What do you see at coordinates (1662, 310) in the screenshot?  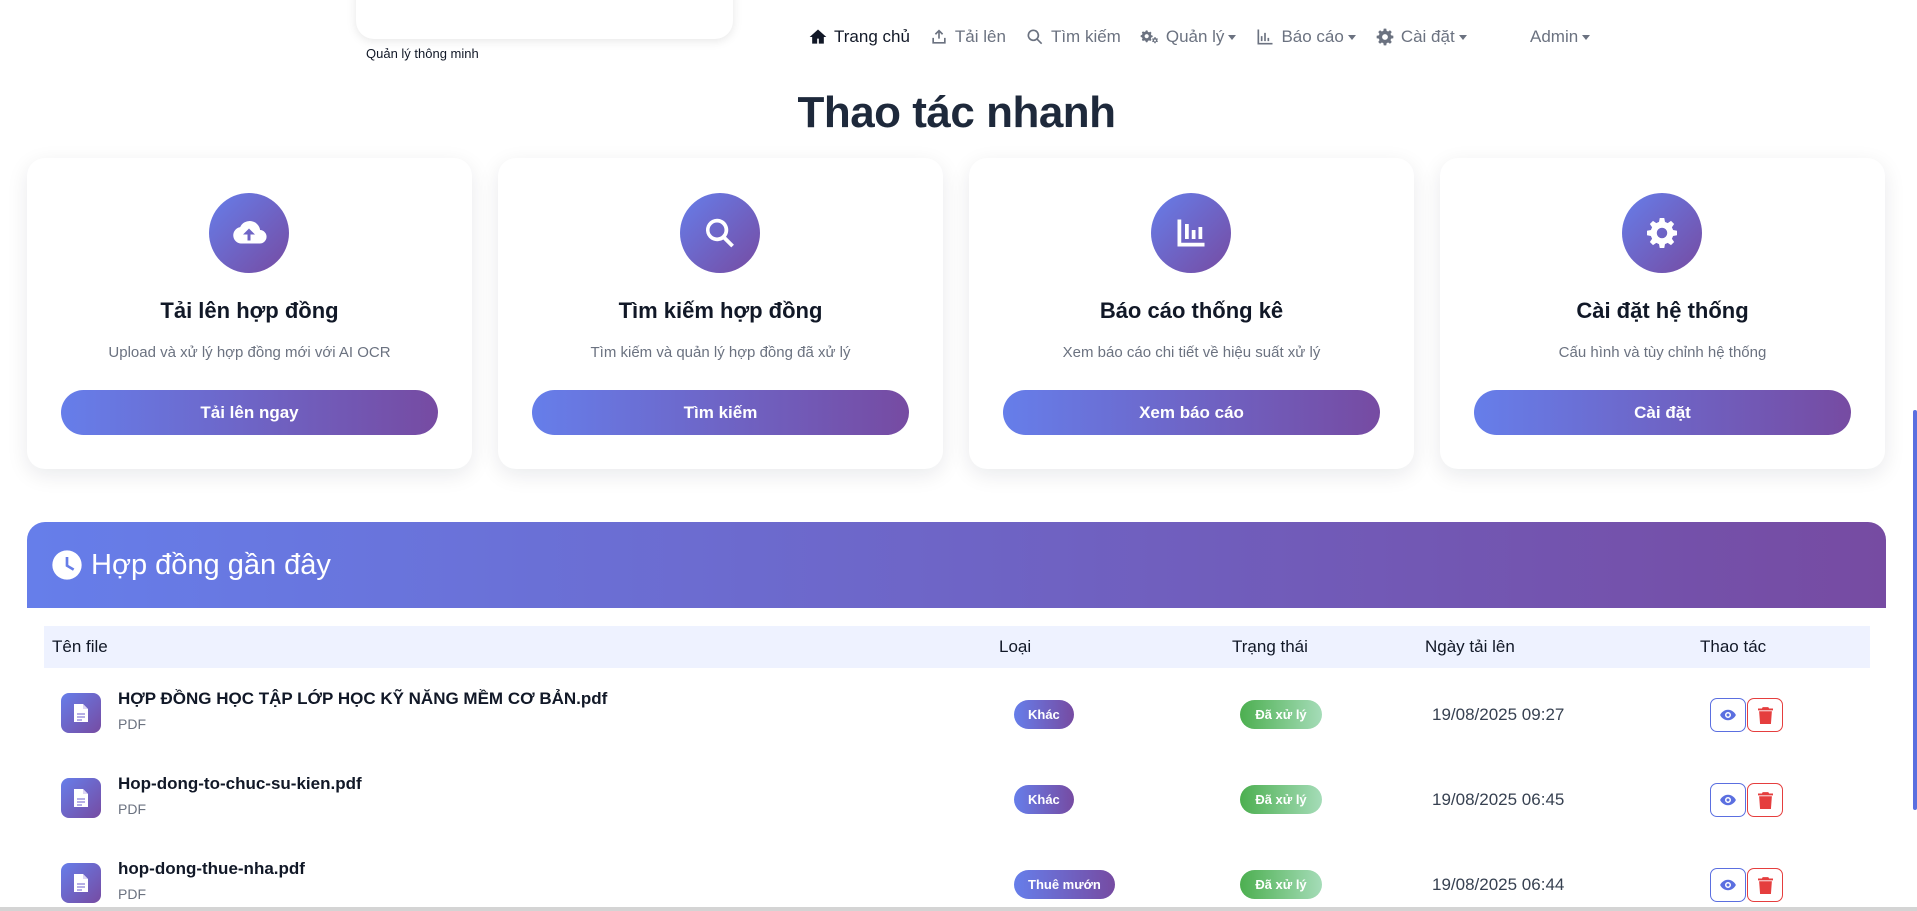 I see `card-title: Cài đặt hệ thống` at bounding box center [1662, 310].